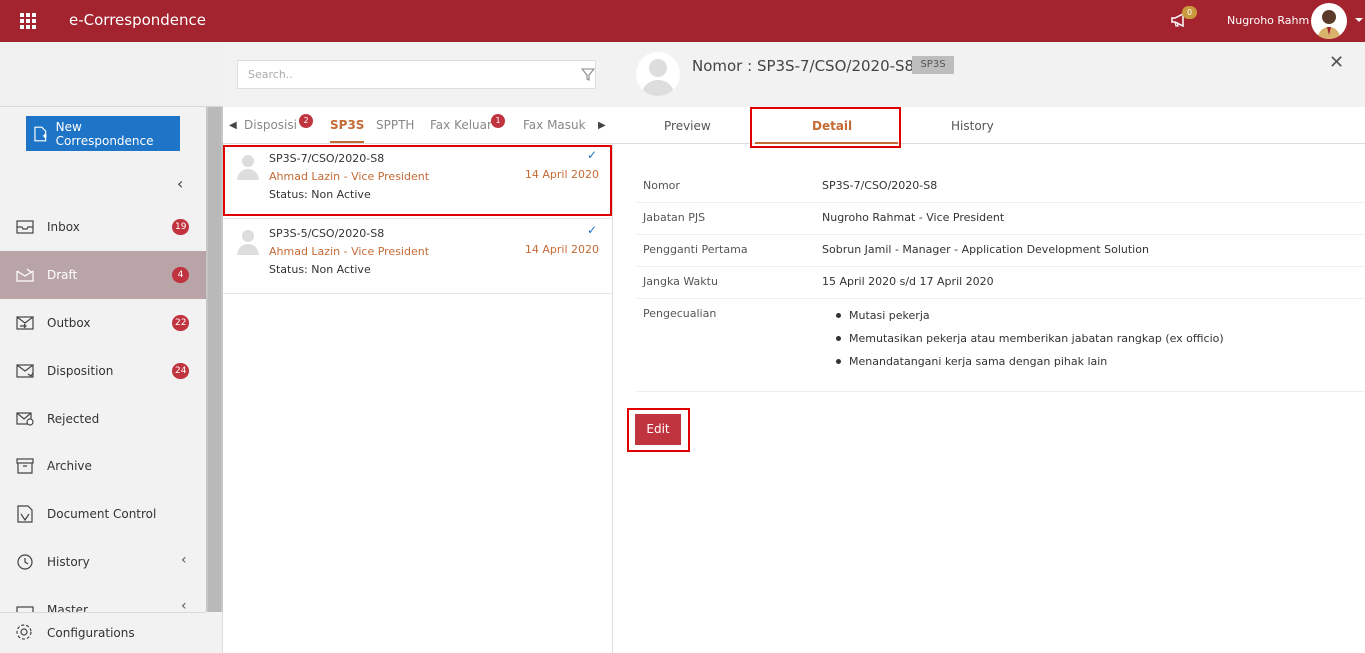 The image size is (1365, 653). What do you see at coordinates (103, 562) in the screenshot?
I see `sidebar-item-history: History ‹` at bounding box center [103, 562].